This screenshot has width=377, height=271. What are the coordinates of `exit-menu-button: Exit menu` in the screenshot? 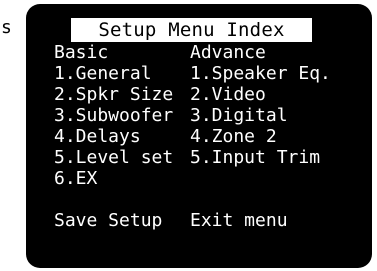 It's located at (239, 220).